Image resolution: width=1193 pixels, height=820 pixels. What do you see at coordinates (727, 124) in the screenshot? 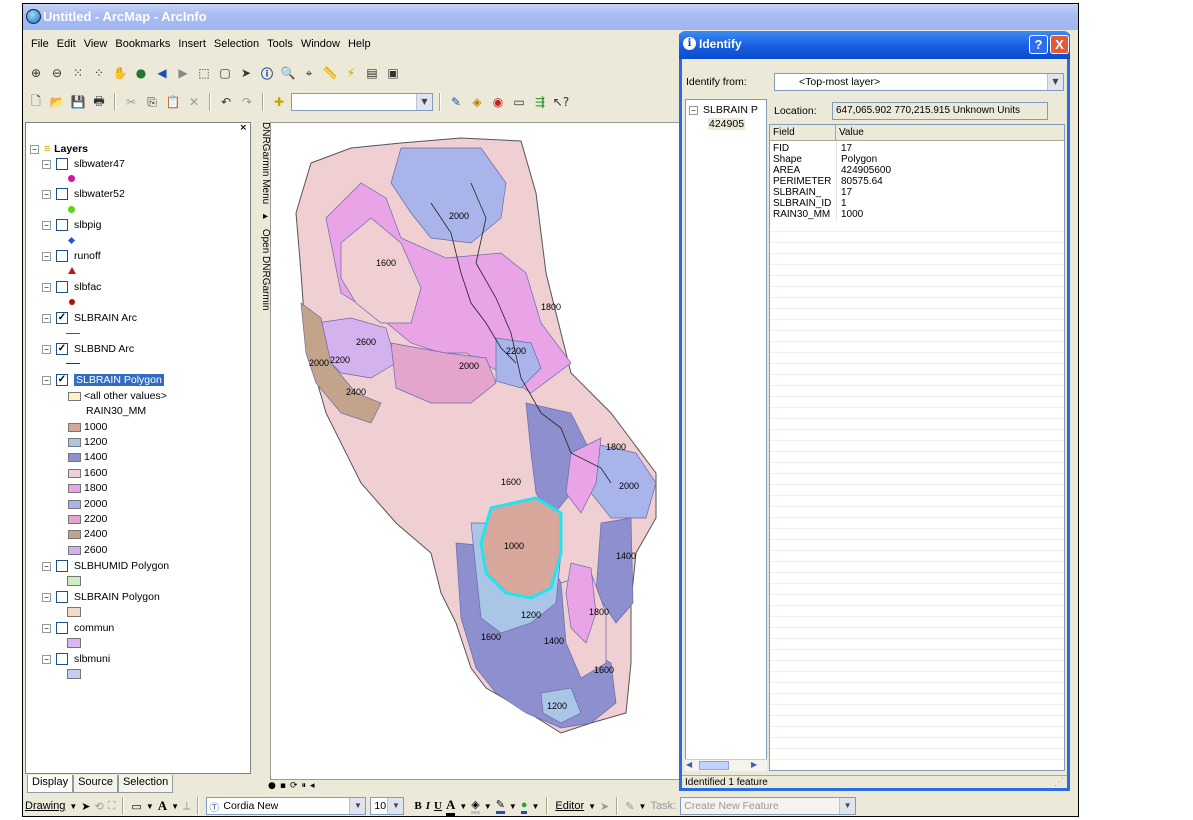
I see `tree-feature-node: 424905` at bounding box center [727, 124].